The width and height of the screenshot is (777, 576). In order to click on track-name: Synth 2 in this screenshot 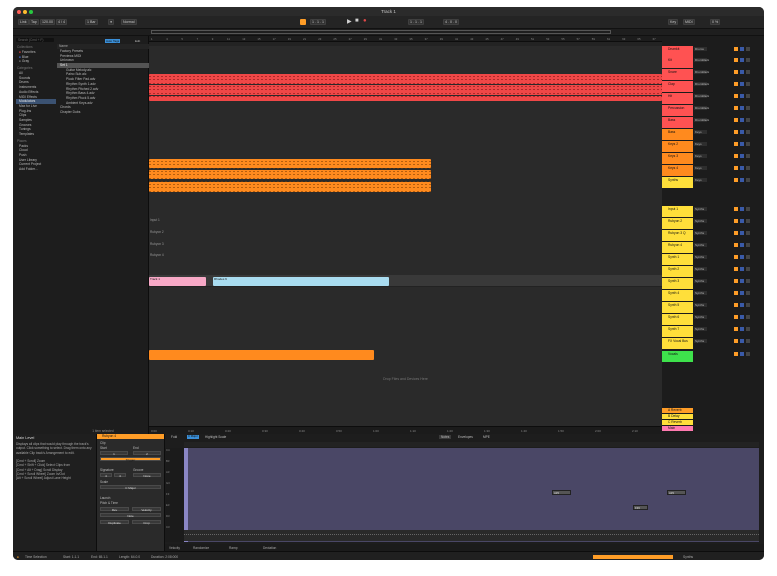, I will do `click(677, 271)`.